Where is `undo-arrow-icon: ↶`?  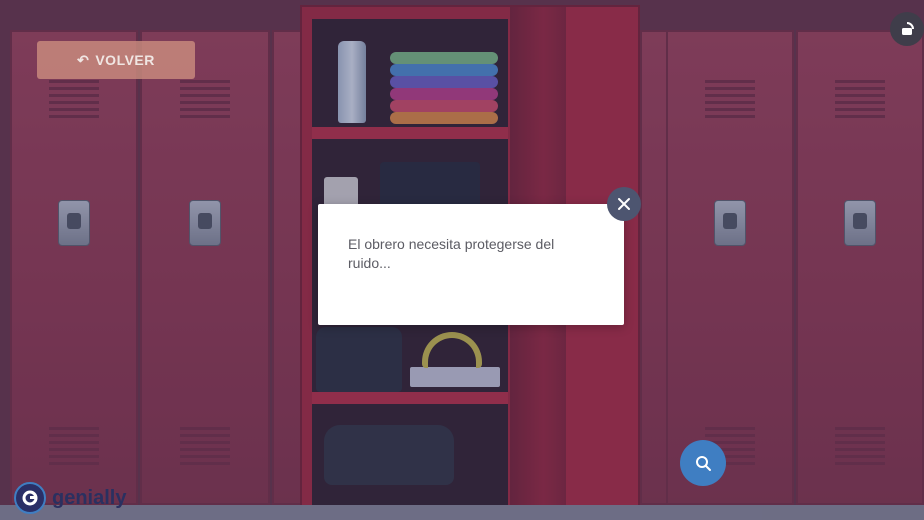
undo-arrow-icon: ↶ is located at coordinates (83, 59).